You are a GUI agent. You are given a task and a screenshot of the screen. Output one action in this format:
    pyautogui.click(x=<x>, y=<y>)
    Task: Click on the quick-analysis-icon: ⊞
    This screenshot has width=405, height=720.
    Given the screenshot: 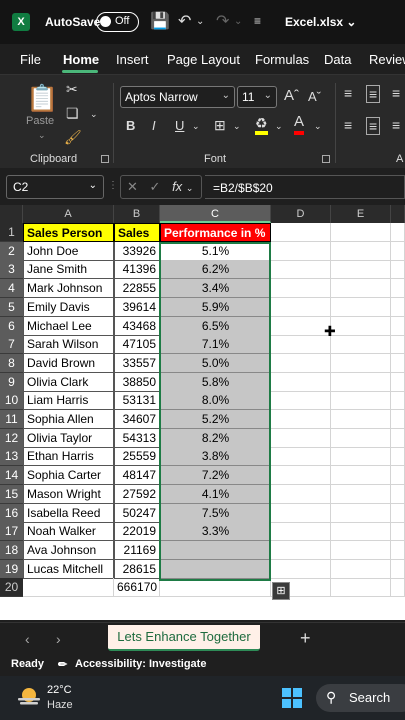 What is the action you would take?
    pyautogui.click(x=281, y=591)
    